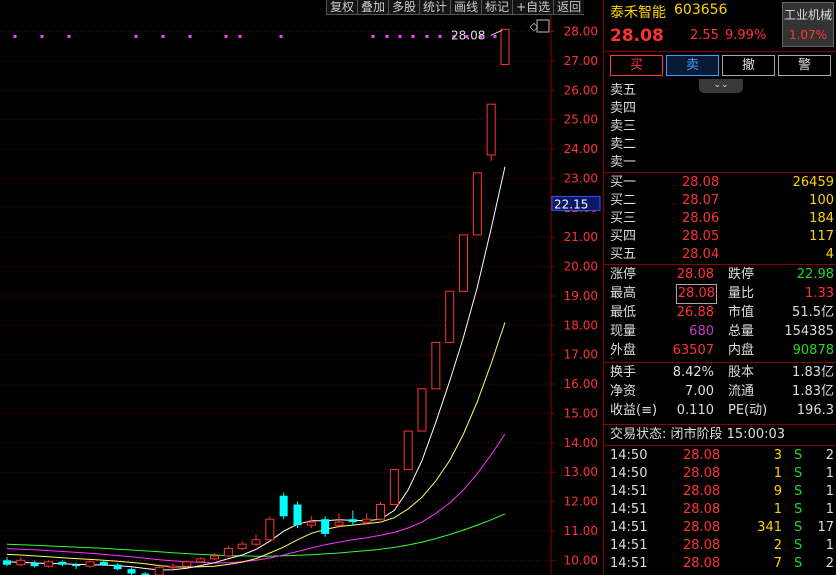 The image size is (836, 575). What do you see at coordinates (623, 372) in the screenshot?
I see `fundamental-label: 换手` at bounding box center [623, 372].